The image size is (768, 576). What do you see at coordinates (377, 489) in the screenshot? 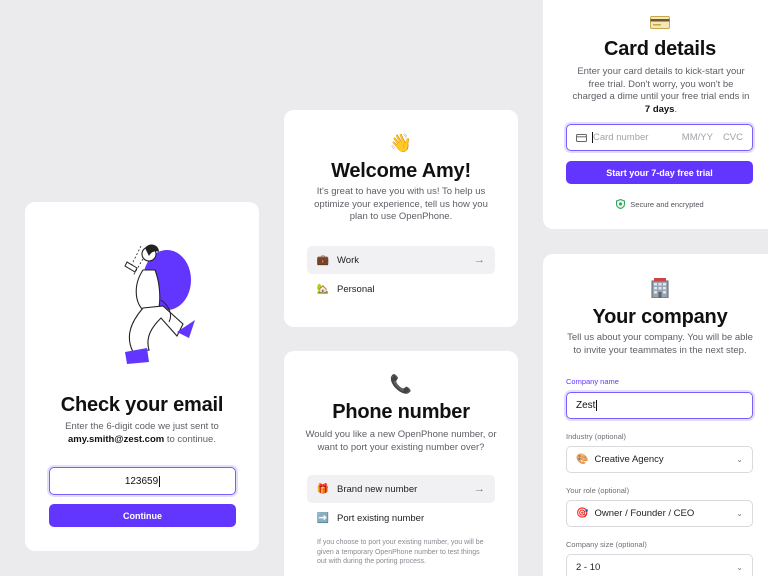
I see `option-brand-new-label: Brand new number` at bounding box center [377, 489].